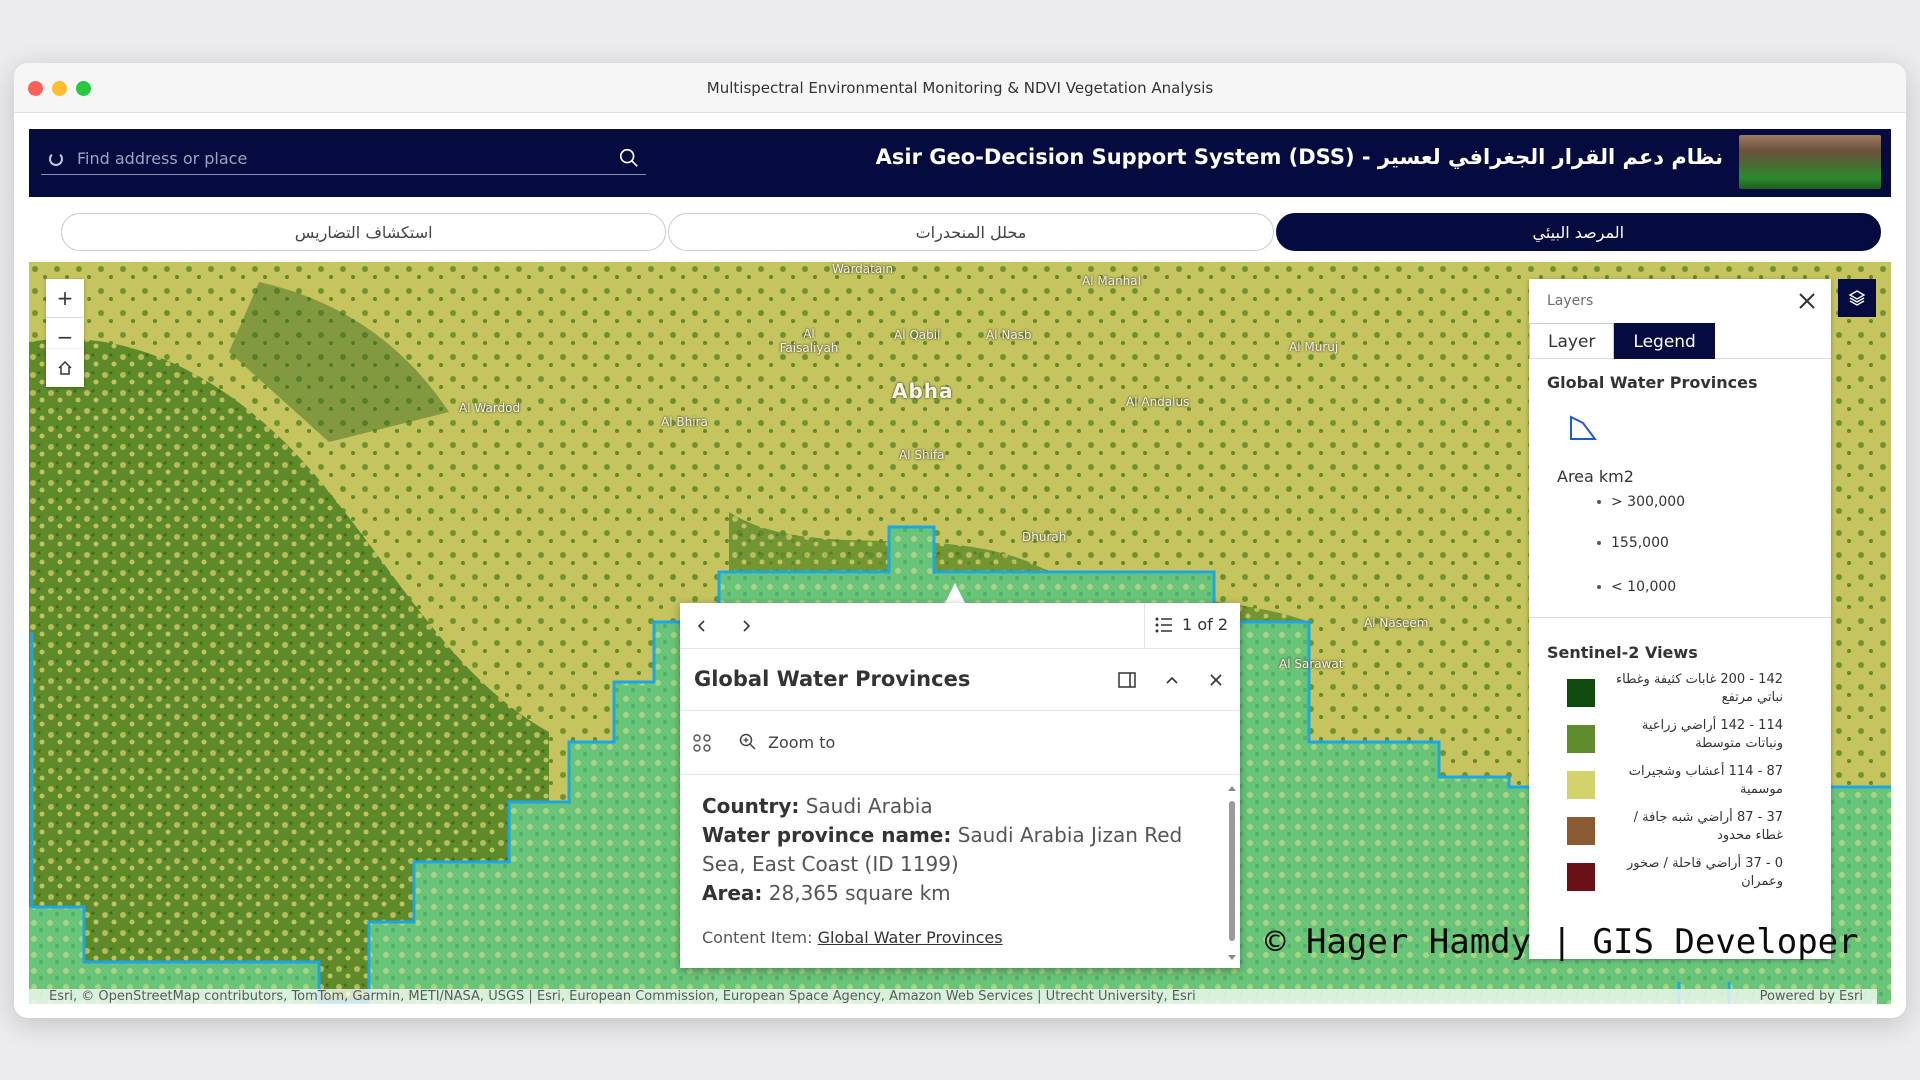 This screenshot has height=1080, width=1920. What do you see at coordinates (1232, 788) in the screenshot?
I see `scroll-up-icon` at bounding box center [1232, 788].